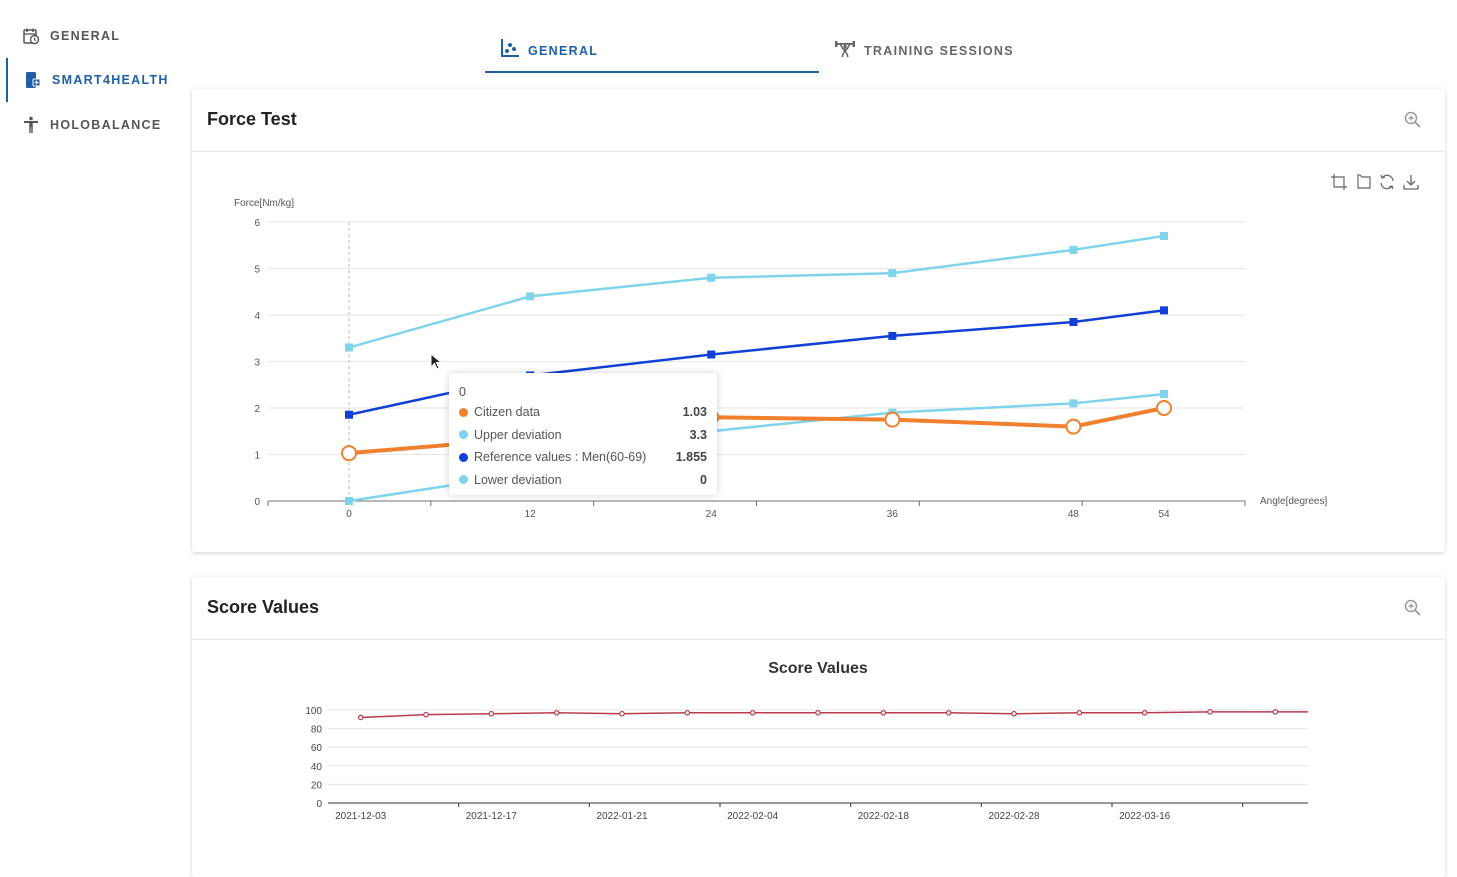 This screenshot has height=877, width=1457. Describe the element at coordinates (691, 457) in the screenshot. I see `tooltip-series-value: 1.855` at that location.